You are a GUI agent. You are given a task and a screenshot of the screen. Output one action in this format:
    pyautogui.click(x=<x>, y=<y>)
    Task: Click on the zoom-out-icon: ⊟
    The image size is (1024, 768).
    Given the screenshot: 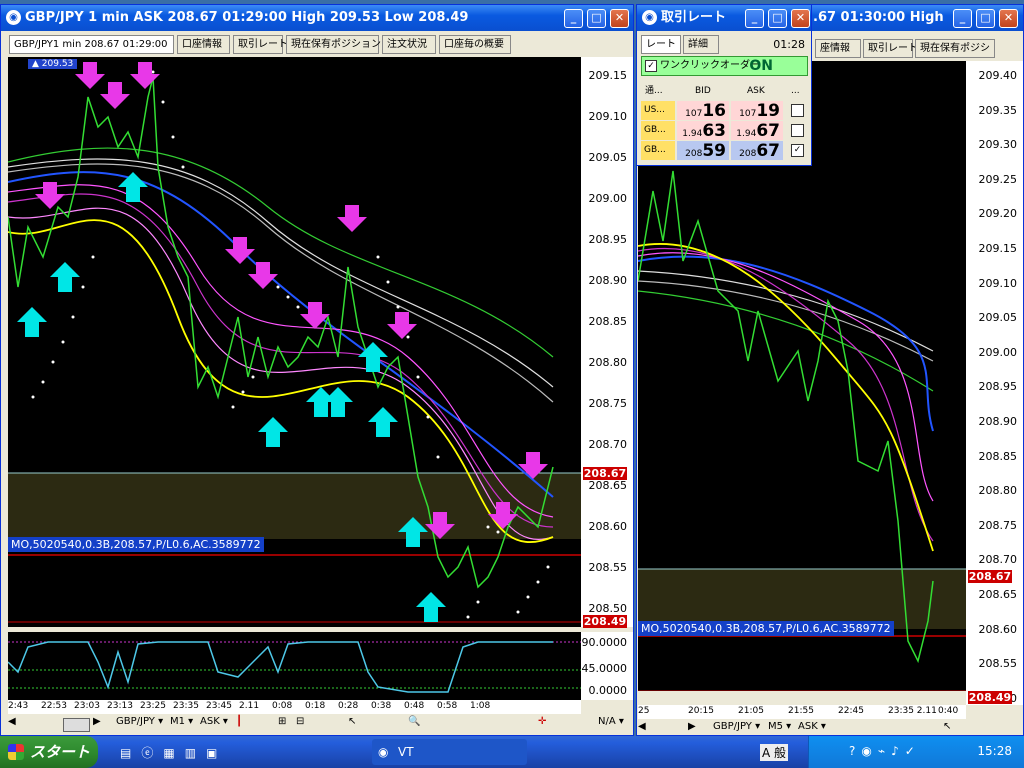 What is the action you would take?
    pyautogui.click(x=300, y=721)
    